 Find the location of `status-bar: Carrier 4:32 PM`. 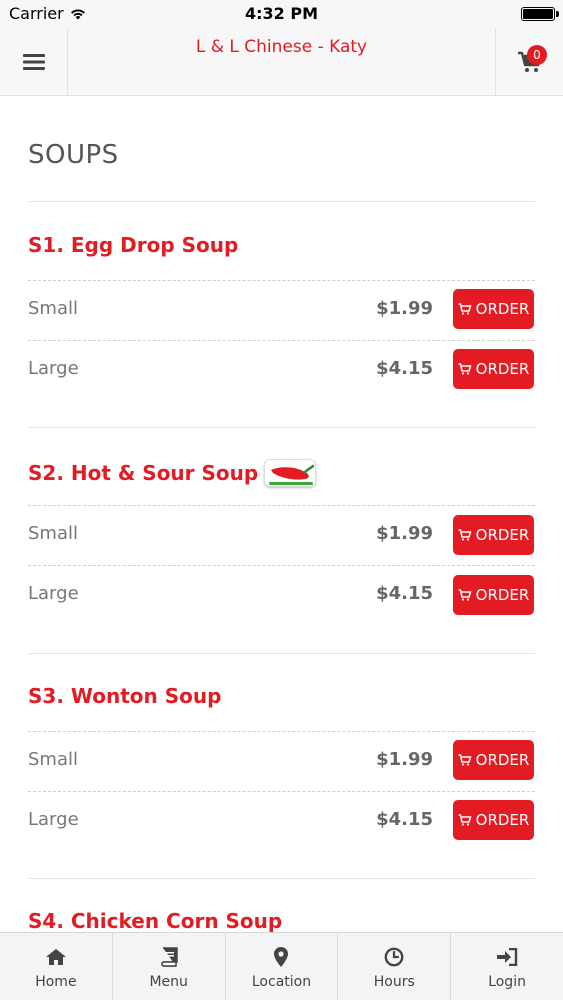

status-bar: Carrier 4:32 PM is located at coordinates (281, 14).